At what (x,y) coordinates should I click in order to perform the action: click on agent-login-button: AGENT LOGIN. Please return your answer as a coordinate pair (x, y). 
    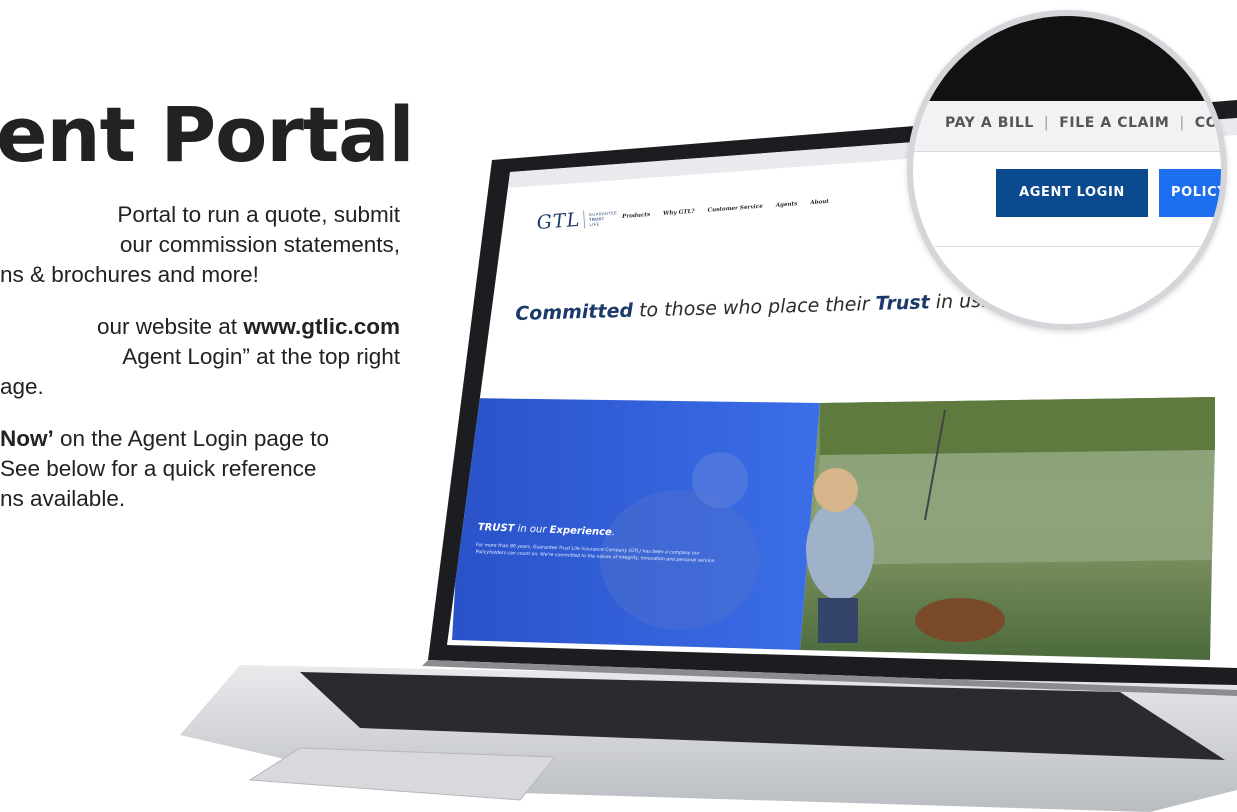
    Looking at the image, I should click on (1072, 193).